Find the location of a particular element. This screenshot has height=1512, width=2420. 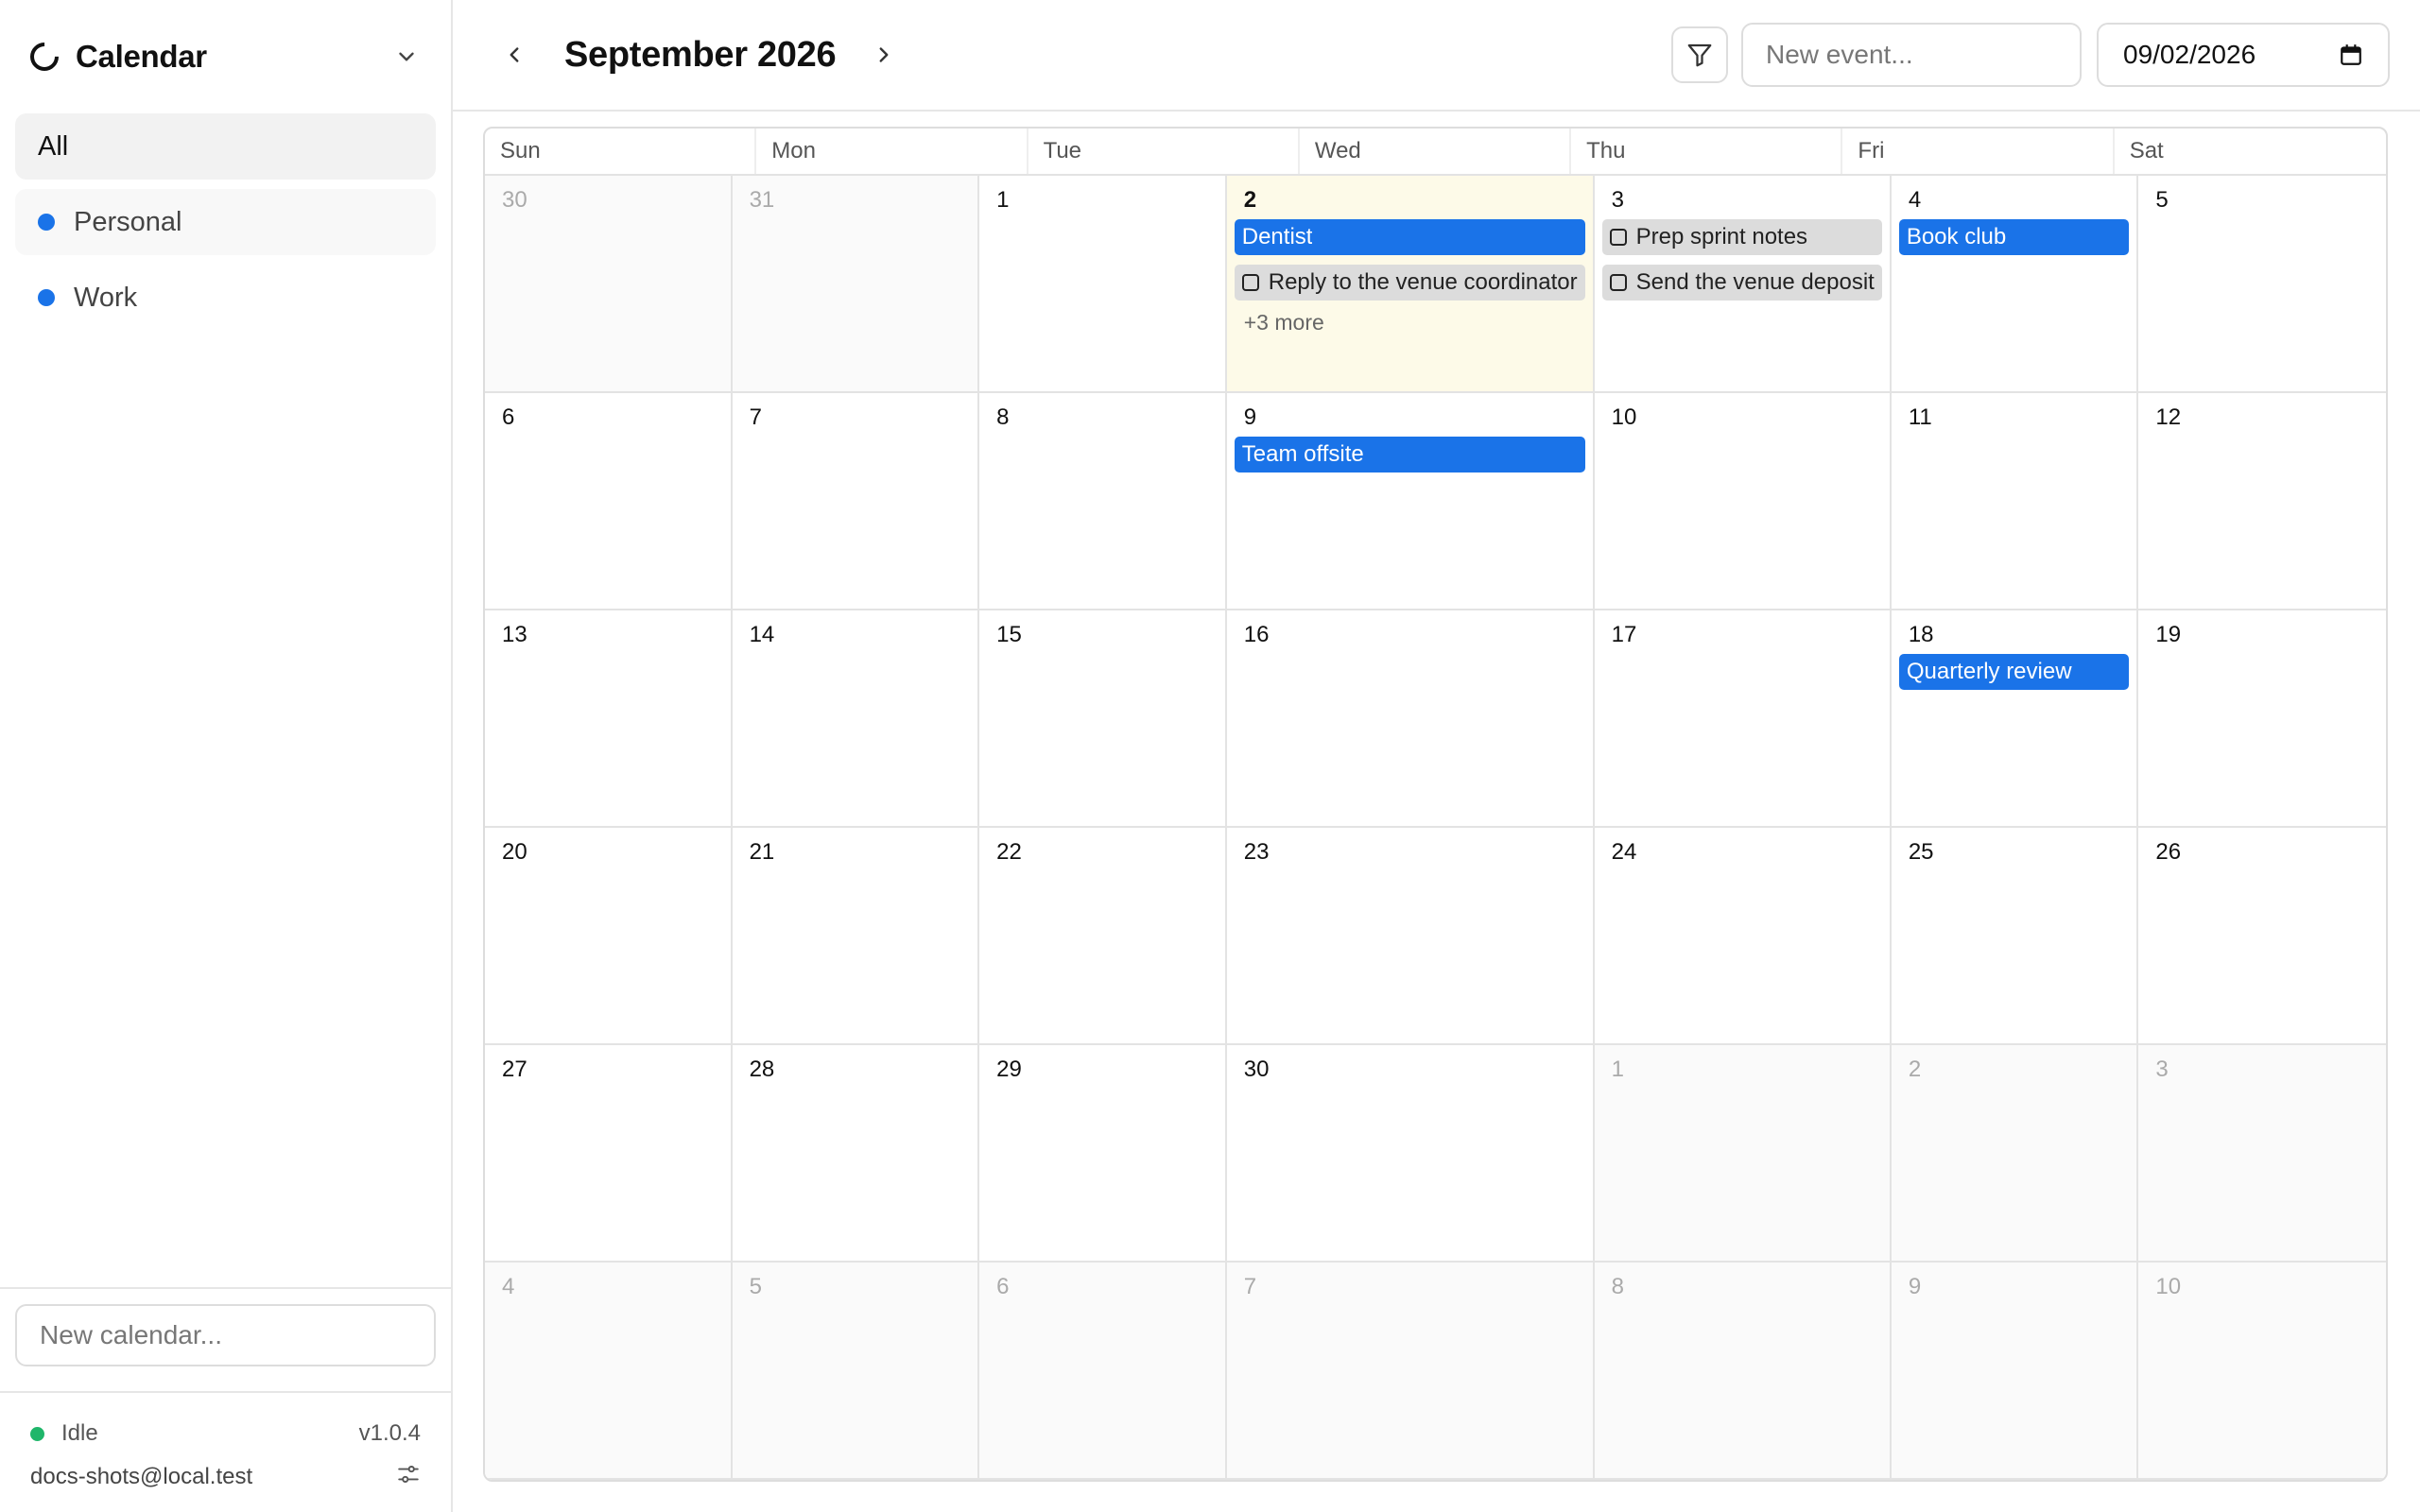

weekday-label: Fri is located at coordinates (1978, 151).